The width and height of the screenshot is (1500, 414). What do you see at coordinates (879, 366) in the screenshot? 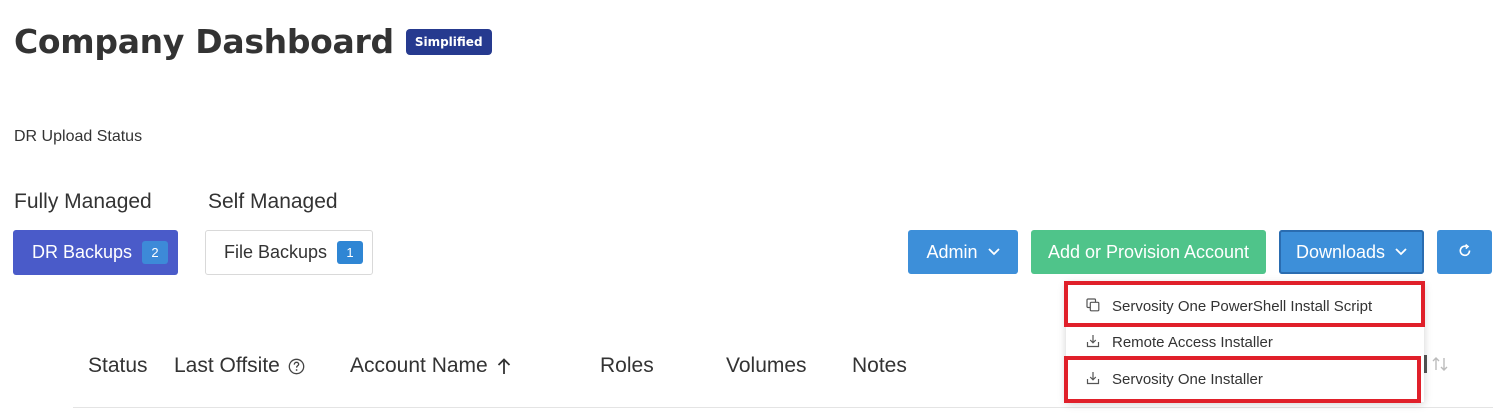
I see `column-header-notes: Notes` at bounding box center [879, 366].